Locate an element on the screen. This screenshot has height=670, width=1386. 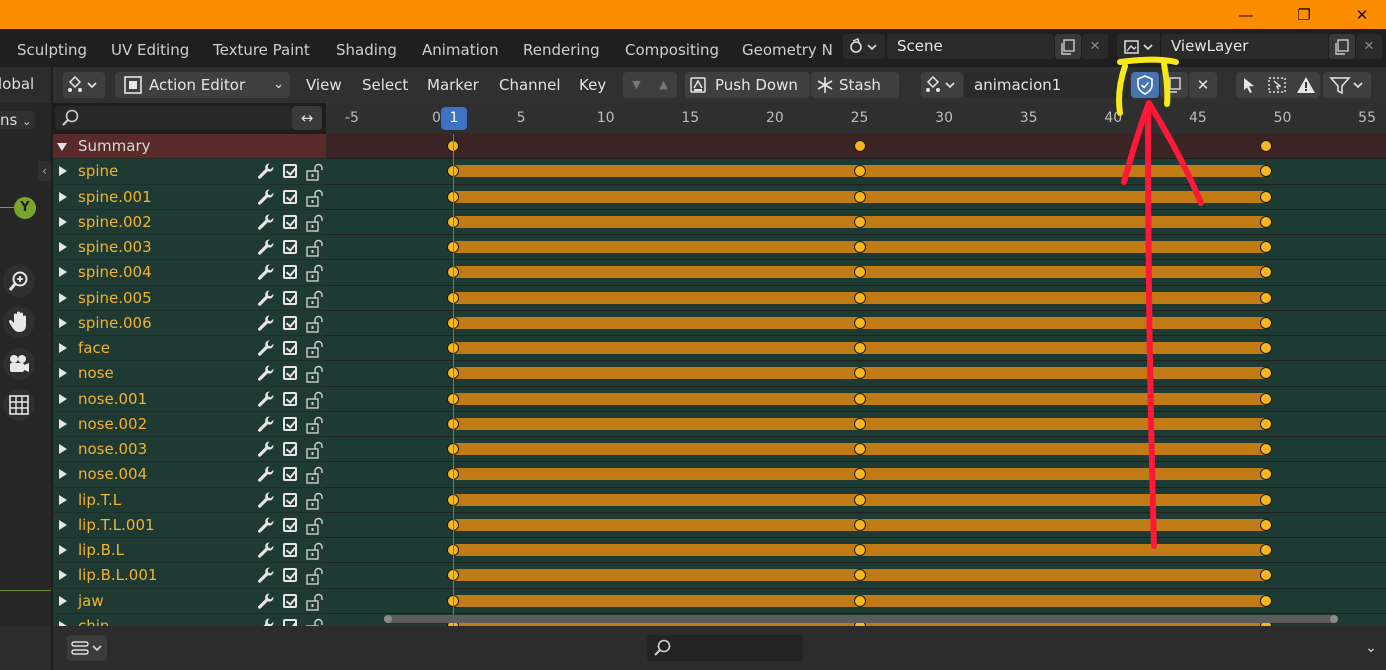
channel-row: nose.001 is located at coordinates (189, 398).